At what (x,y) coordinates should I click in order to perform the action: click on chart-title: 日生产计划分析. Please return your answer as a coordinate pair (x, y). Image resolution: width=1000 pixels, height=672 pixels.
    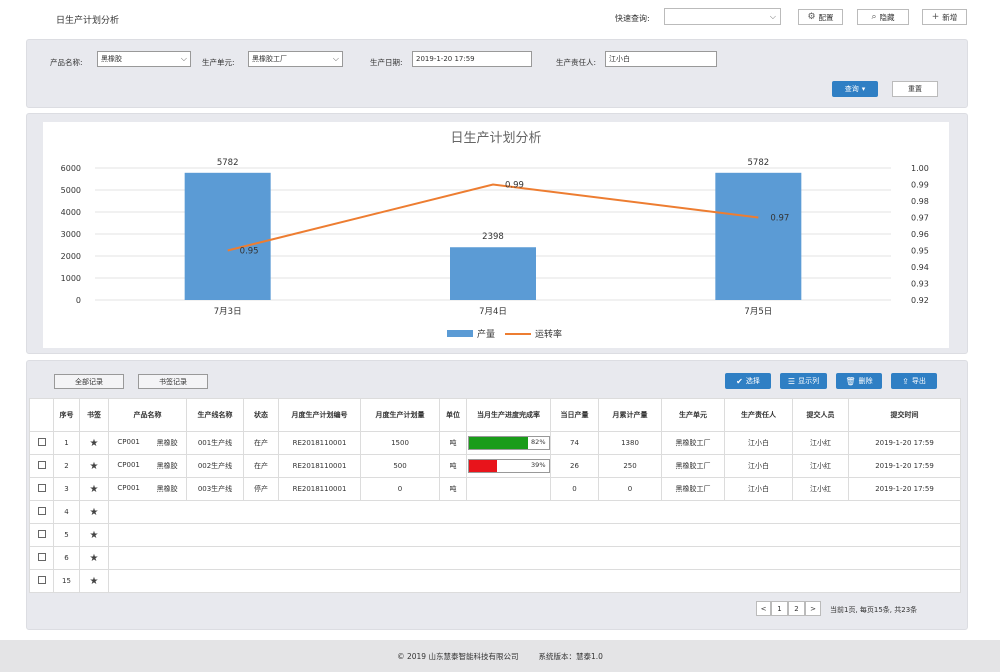
    Looking at the image, I should click on (495, 138).